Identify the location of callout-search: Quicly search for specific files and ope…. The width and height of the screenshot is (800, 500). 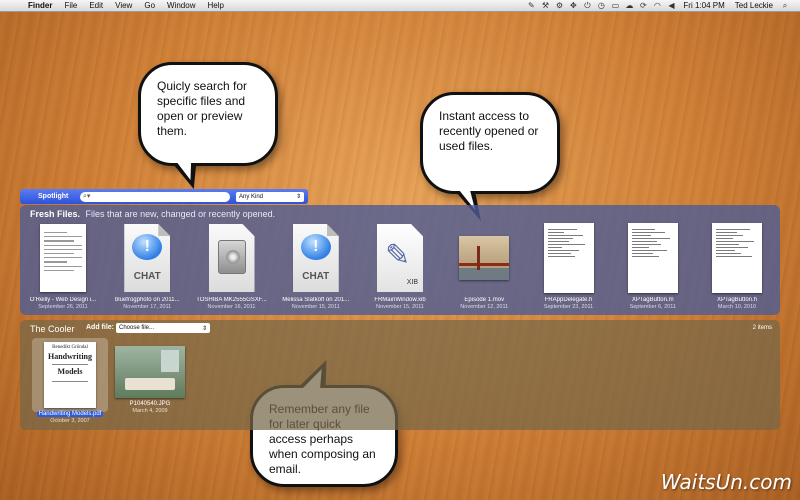
(208, 125).